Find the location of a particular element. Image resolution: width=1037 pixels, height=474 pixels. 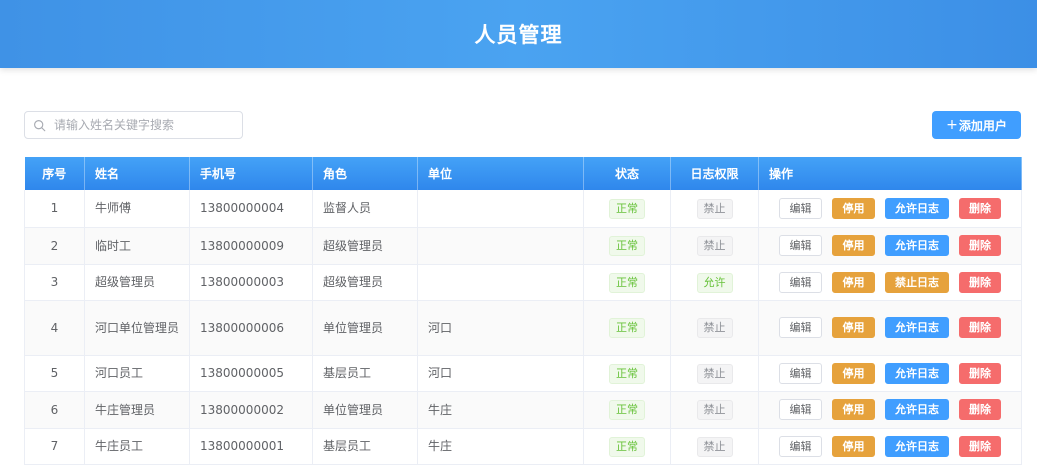

add-user-button: + 添加用户 is located at coordinates (976, 125).